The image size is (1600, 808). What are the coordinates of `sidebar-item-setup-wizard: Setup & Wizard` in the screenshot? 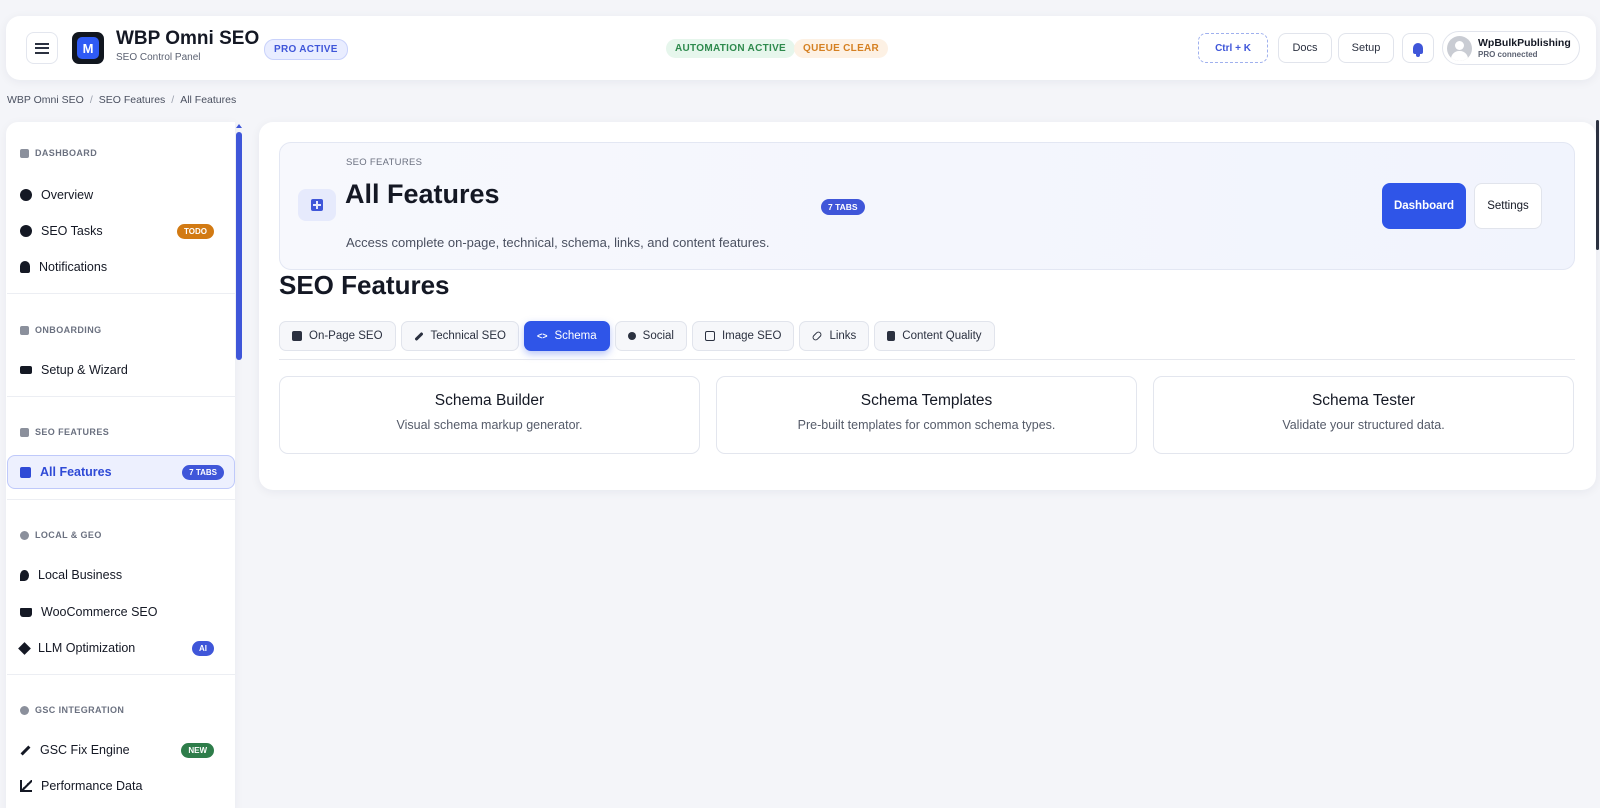 It's located at (119, 370).